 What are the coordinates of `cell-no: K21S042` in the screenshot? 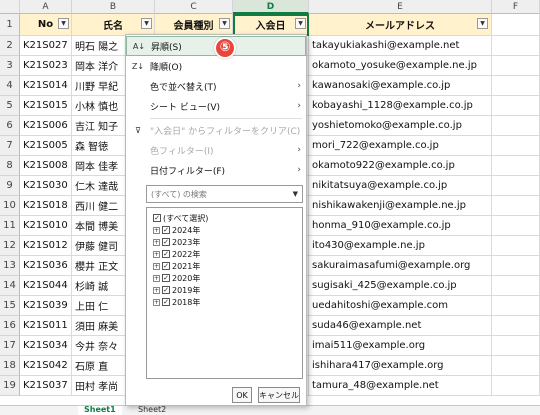 It's located at (46, 366).